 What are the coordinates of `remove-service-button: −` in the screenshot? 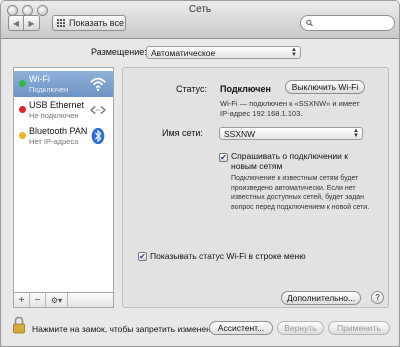 It's located at (38, 300).